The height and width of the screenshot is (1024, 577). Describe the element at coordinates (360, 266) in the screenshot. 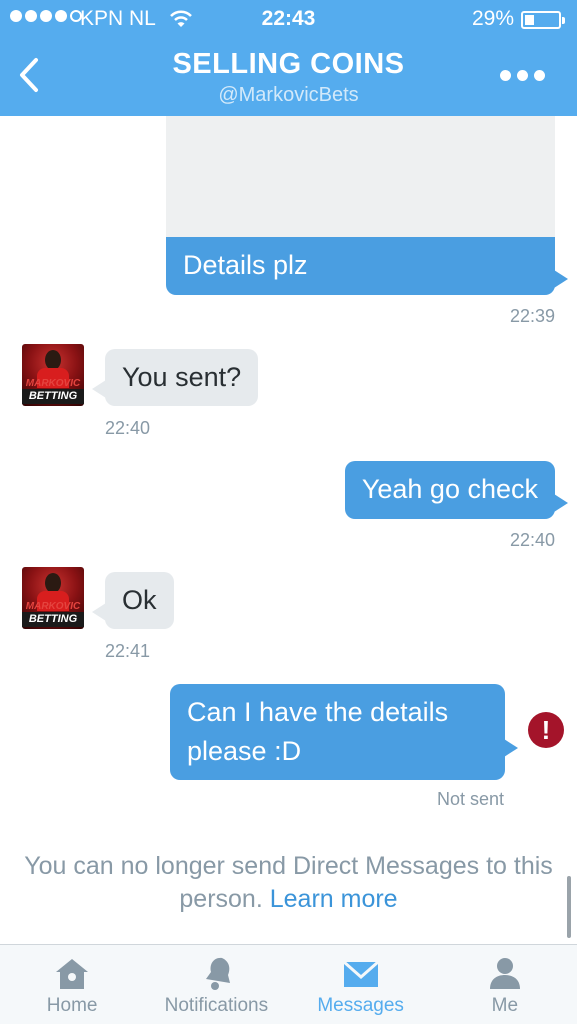

I see `message-bubble-outgoing: Details plz` at that location.